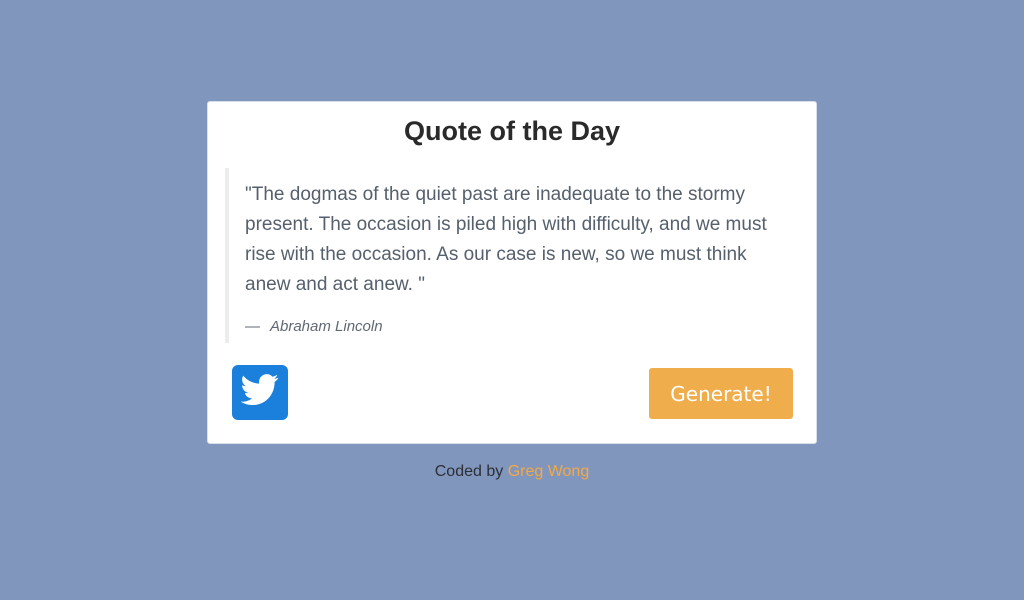  Describe the element at coordinates (469, 471) in the screenshot. I see `footer-prefix: Coded by` at that location.